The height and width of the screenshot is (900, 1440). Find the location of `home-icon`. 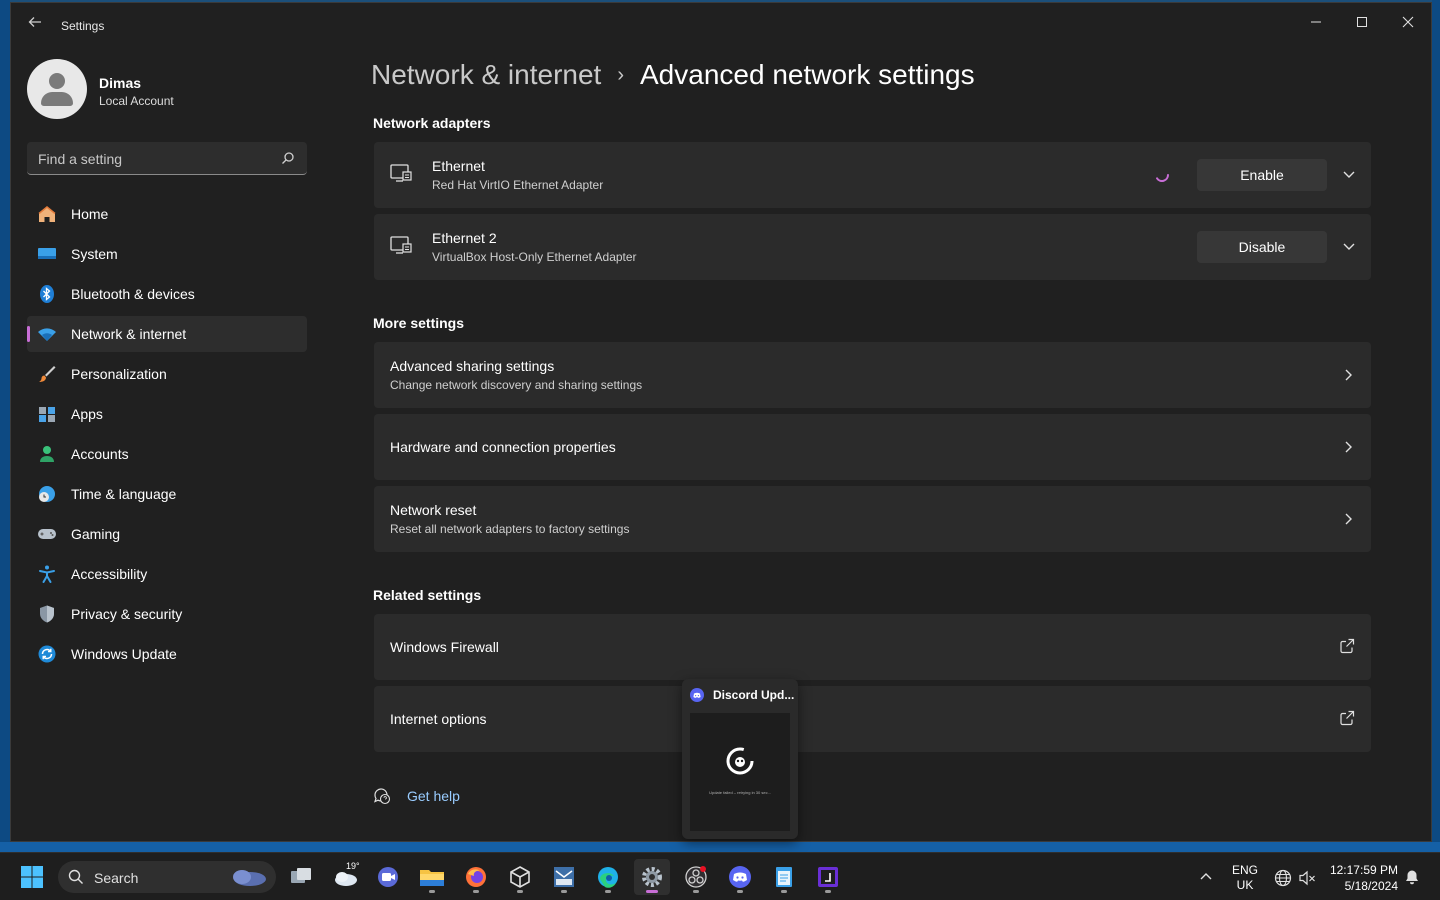

home-icon is located at coordinates (47, 214).